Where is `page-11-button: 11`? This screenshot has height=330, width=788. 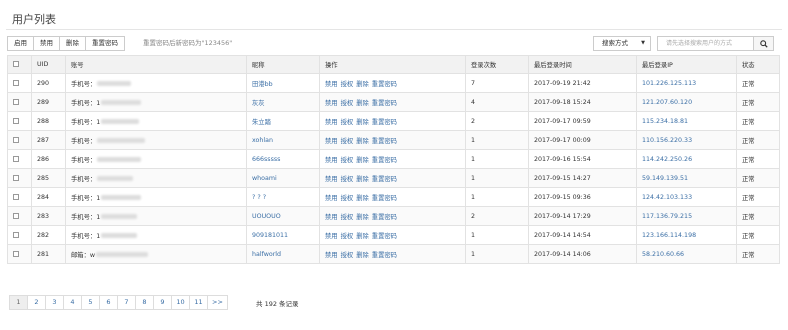
page-11-button: 11 is located at coordinates (198, 302).